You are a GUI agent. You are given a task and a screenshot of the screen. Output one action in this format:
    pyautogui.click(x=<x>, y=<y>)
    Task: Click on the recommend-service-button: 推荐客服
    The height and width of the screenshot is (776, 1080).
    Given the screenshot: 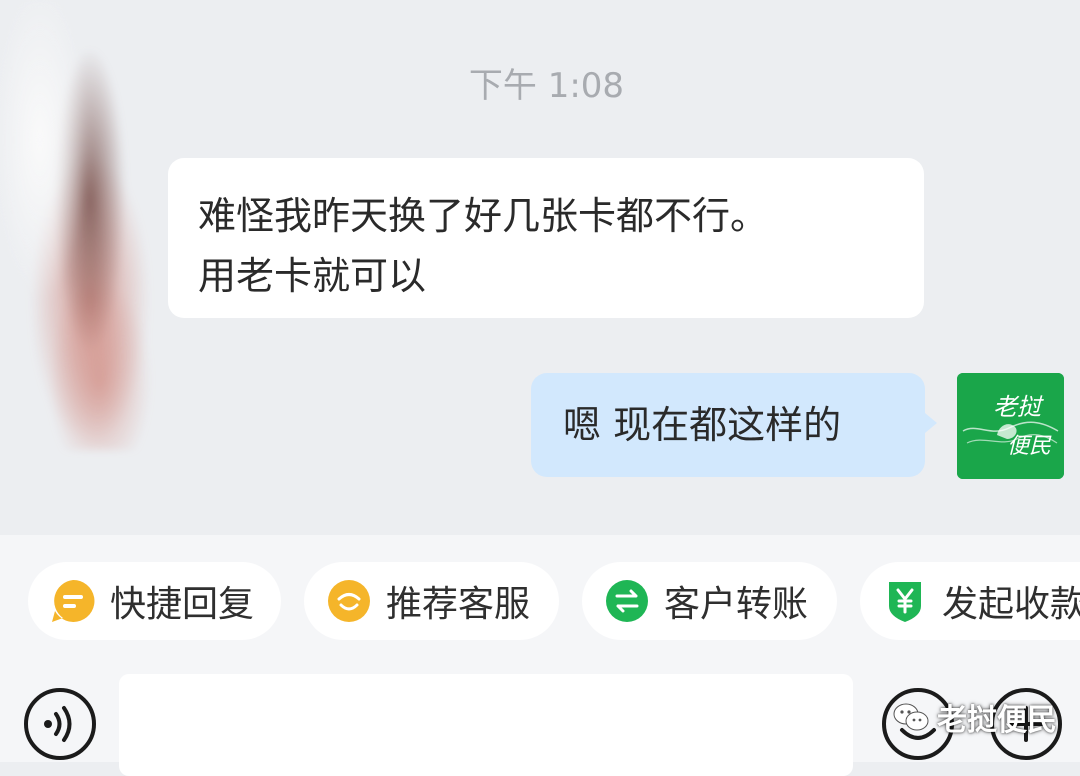 What is the action you would take?
    pyautogui.click(x=431, y=601)
    